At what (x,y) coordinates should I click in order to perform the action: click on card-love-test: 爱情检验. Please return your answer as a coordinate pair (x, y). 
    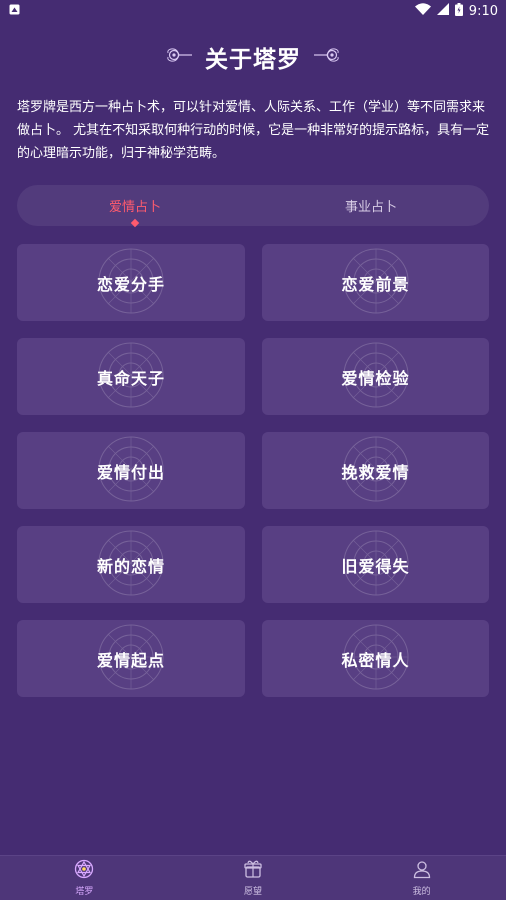
    Looking at the image, I should click on (375, 376).